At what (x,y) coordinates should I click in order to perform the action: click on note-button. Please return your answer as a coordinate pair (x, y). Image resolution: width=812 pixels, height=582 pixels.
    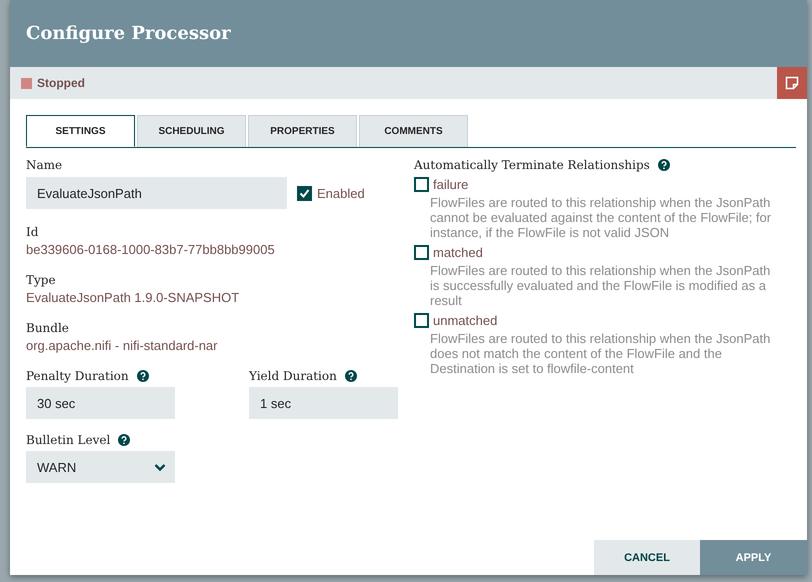
    Looking at the image, I should click on (792, 83).